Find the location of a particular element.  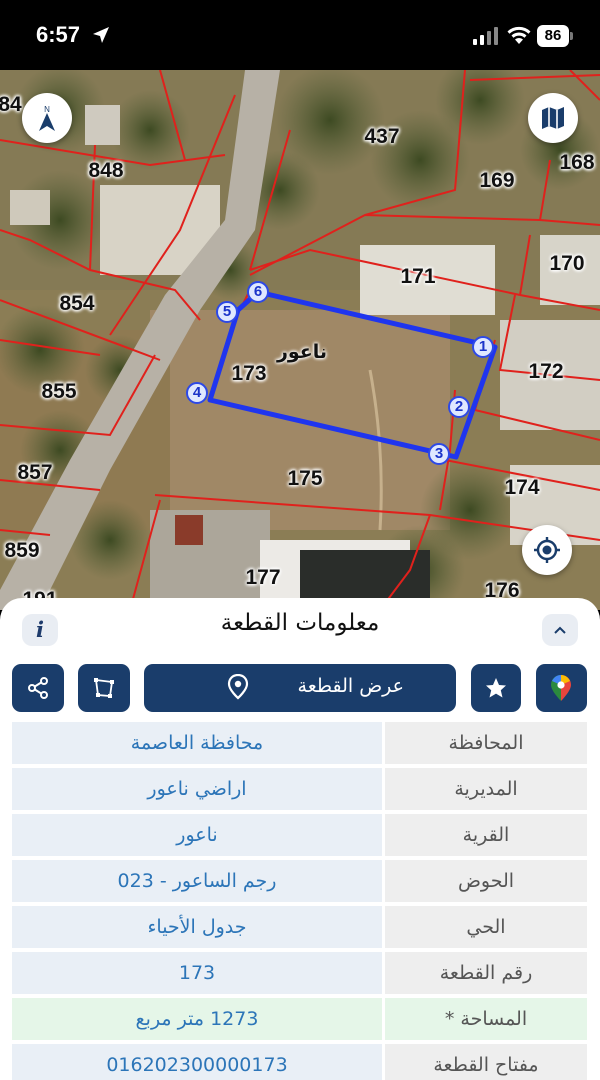

draw-boundary-button is located at coordinates (104, 688).